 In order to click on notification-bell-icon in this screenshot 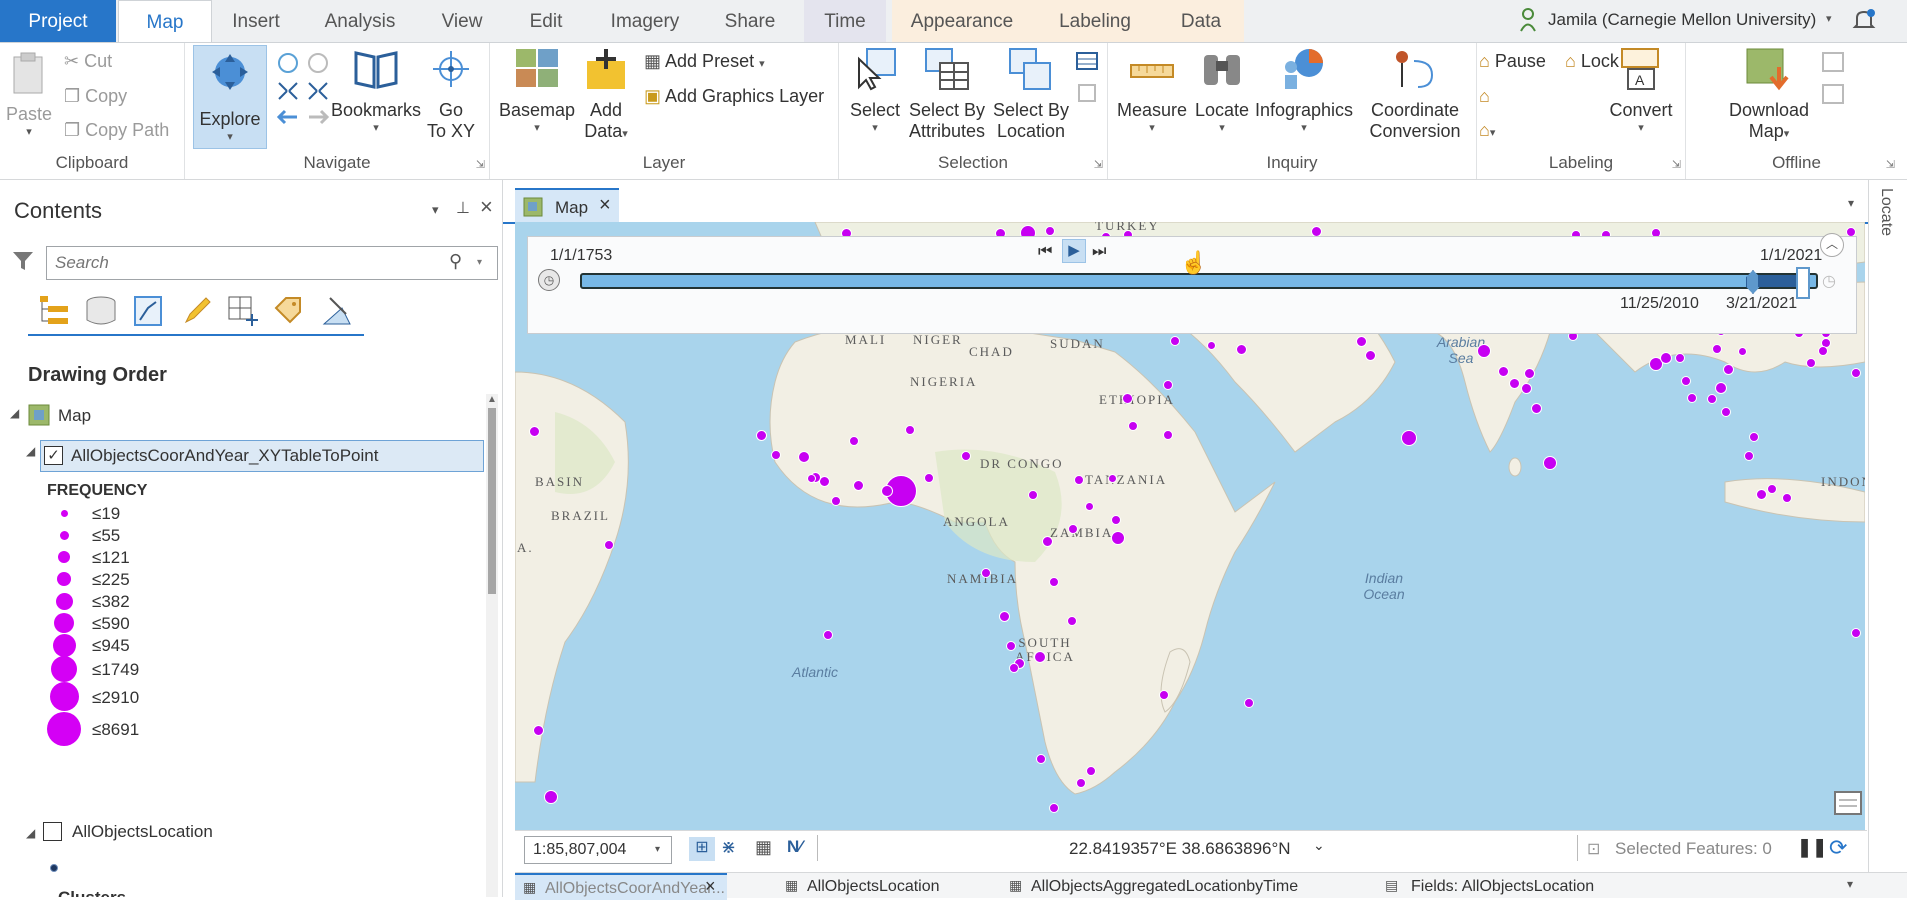, I will do `click(1864, 22)`.